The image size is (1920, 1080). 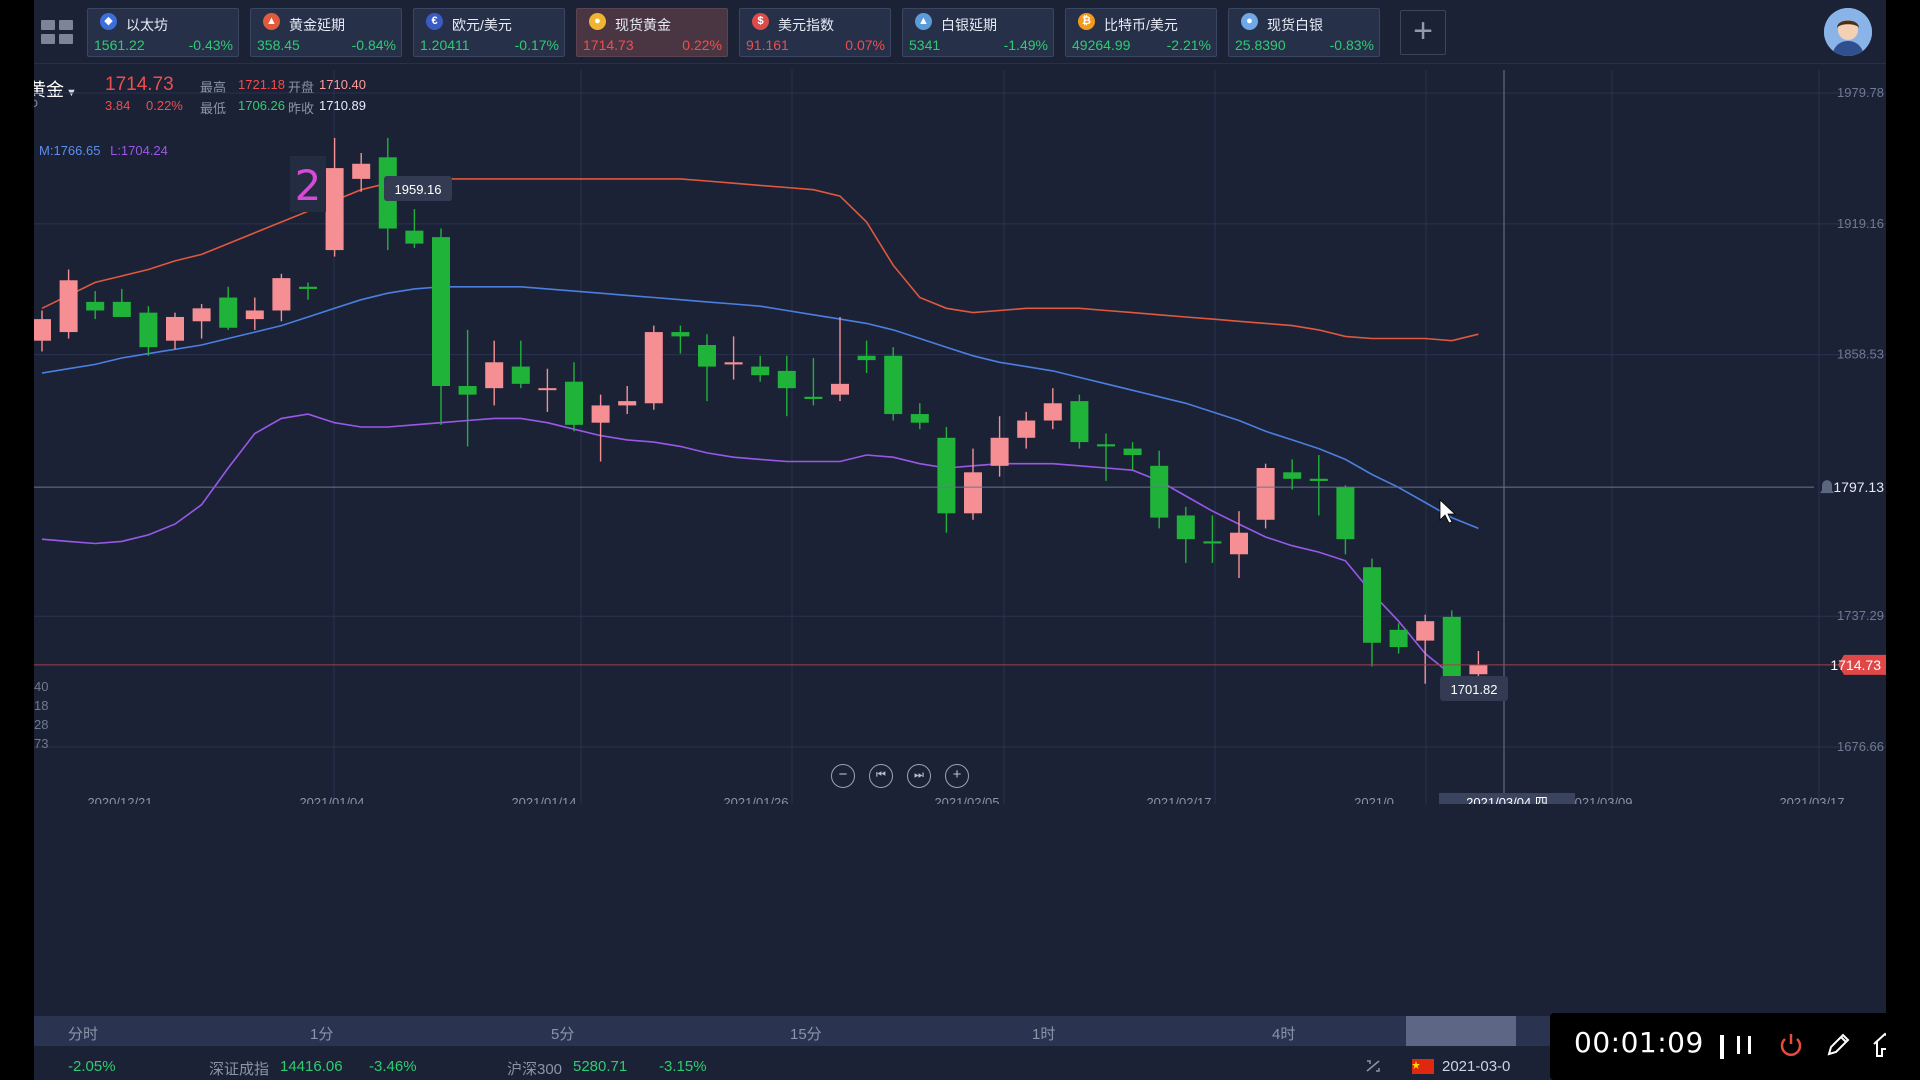 I want to click on us-flag-icon: $, so click(x=760, y=21).